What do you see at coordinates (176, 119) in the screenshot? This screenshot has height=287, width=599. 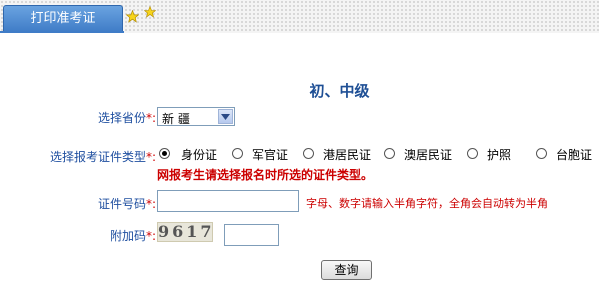 I see `province-selected-value: 新 疆` at bounding box center [176, 119].